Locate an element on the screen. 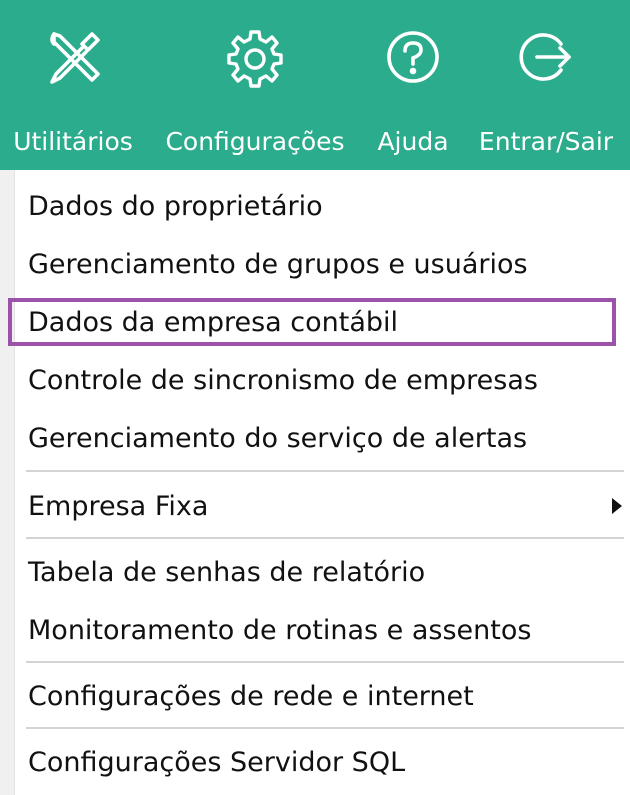  tools-icon is located at coordinates (73, 57).